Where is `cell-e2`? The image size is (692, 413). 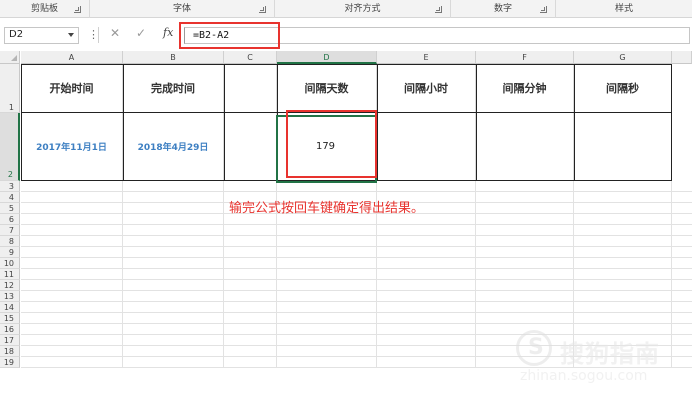
cell-e2 is located at coordinates (426, 147).